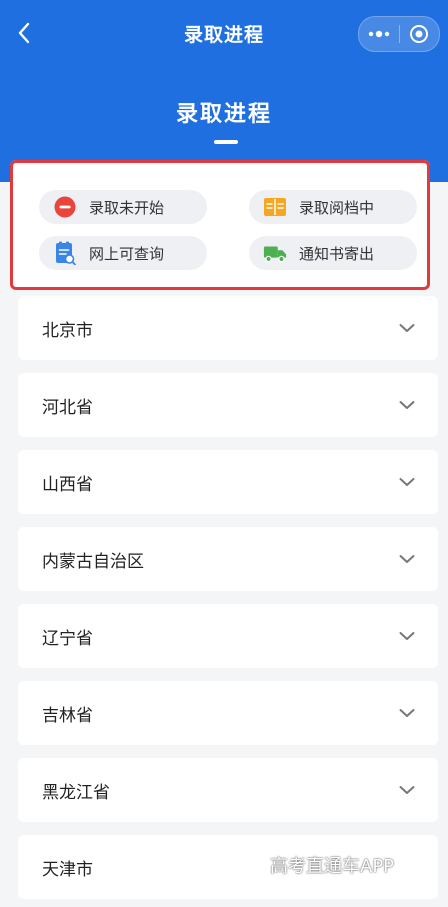  Describe the element at coordinates (220, 225) in the screenshot. I see `status-legend: 录取未开始 录取阅档中 网上可查询 通知书寄出` at that location.